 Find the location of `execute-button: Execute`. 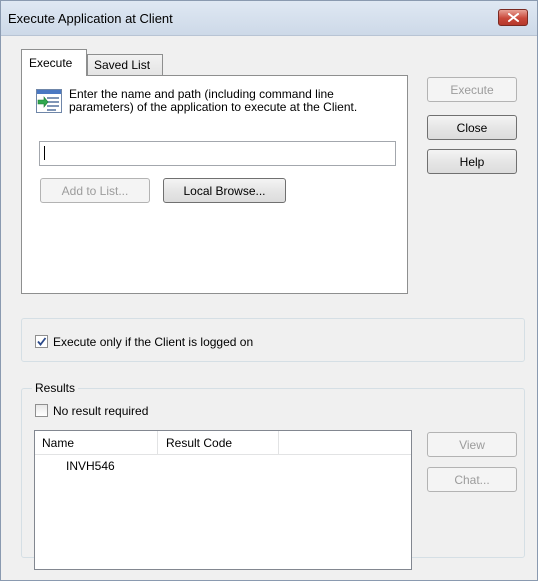

execute-button: Execute is located at coordinates (472, 89).